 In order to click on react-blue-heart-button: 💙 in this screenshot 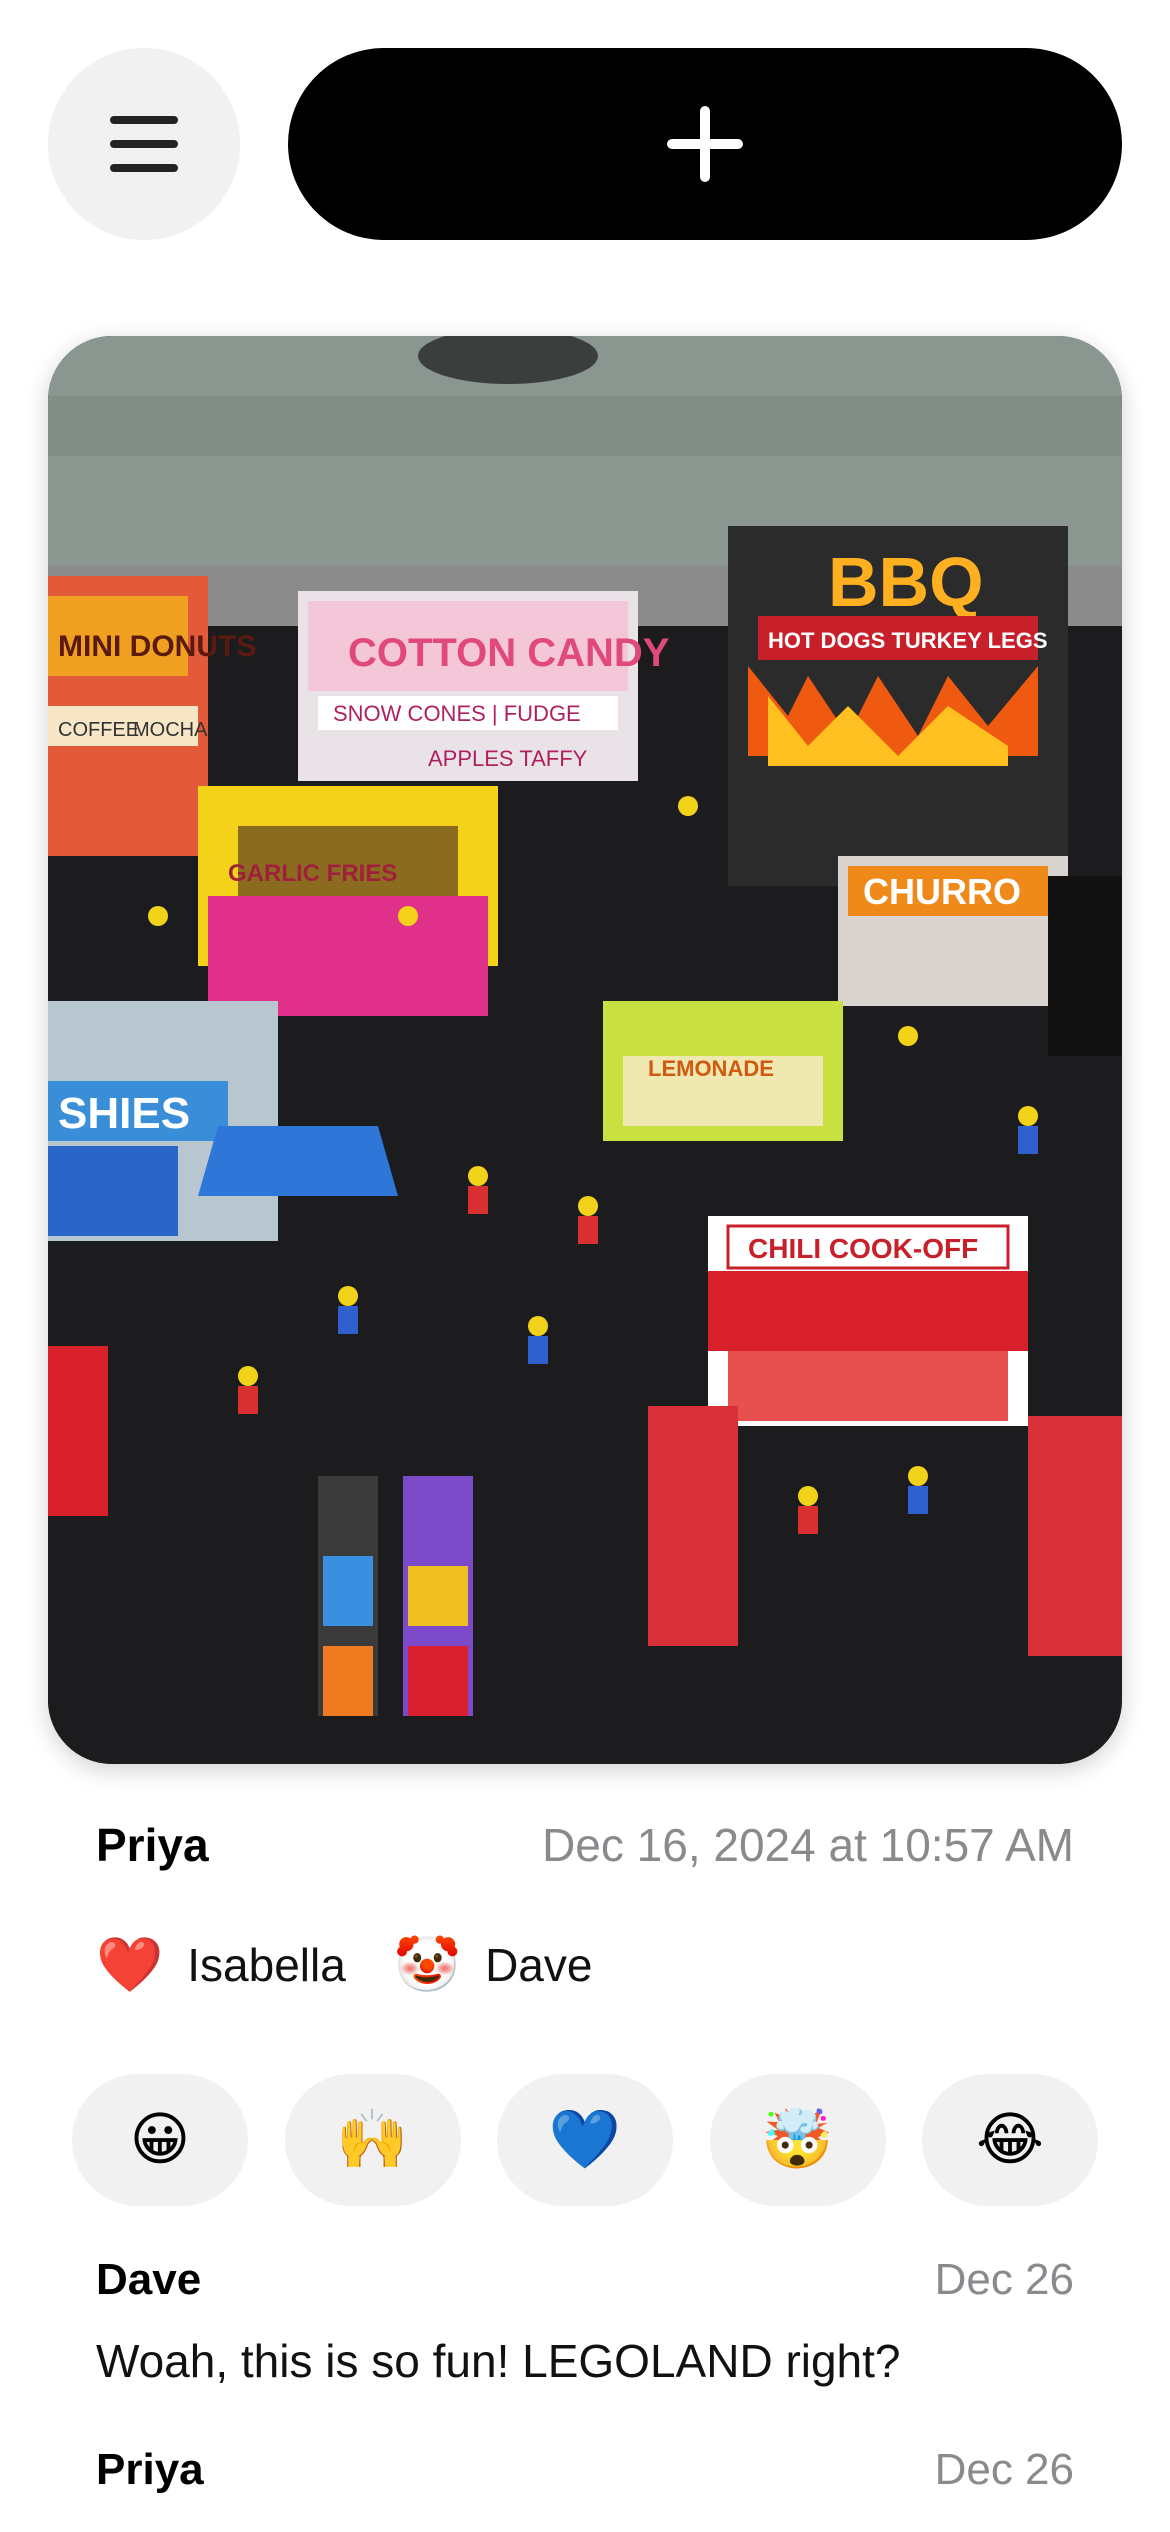, I will do `click(585, 2140)`.